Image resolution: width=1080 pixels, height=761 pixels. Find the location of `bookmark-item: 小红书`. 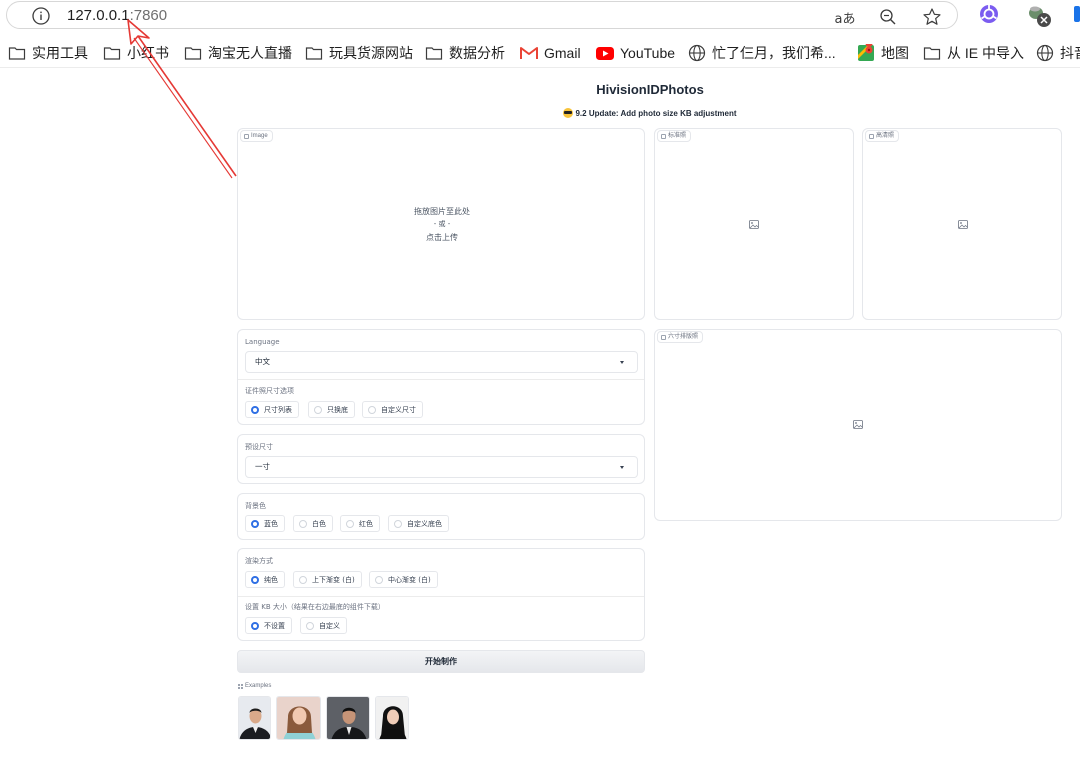

bookmark-item: 小红书 is located at coordinates (136, 53).